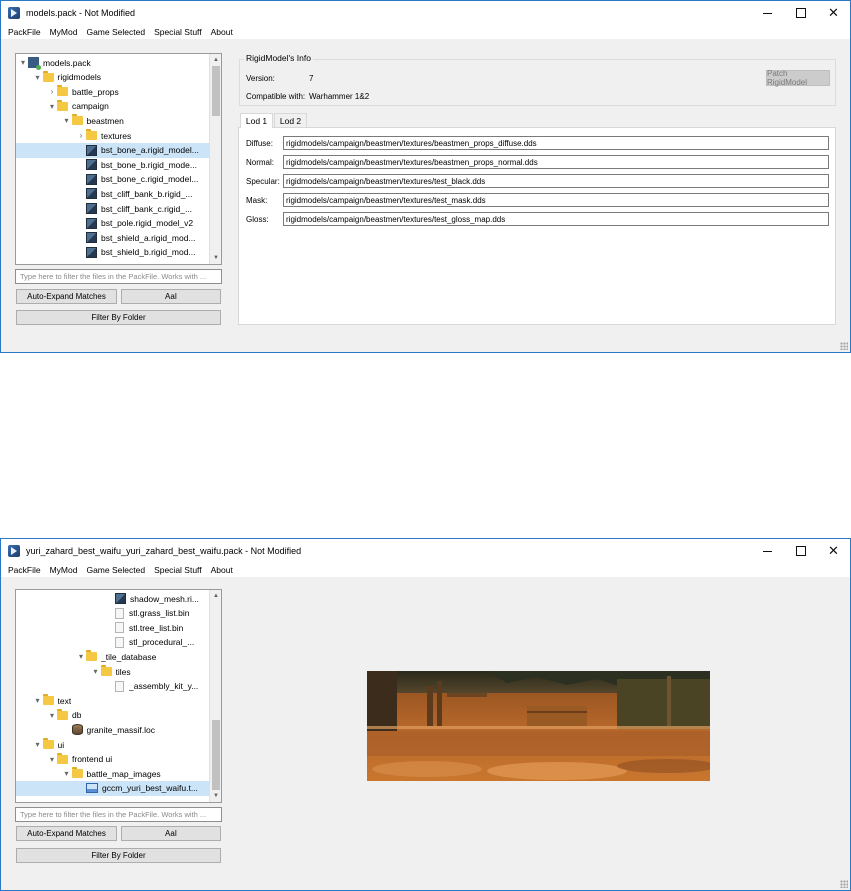 The height and width of the screenshot is (891, 851). What do you see at coordinates (112, 106) in the screenshot?
I see `tree-item: ▾ campaign` at bounding box center [112, 106].